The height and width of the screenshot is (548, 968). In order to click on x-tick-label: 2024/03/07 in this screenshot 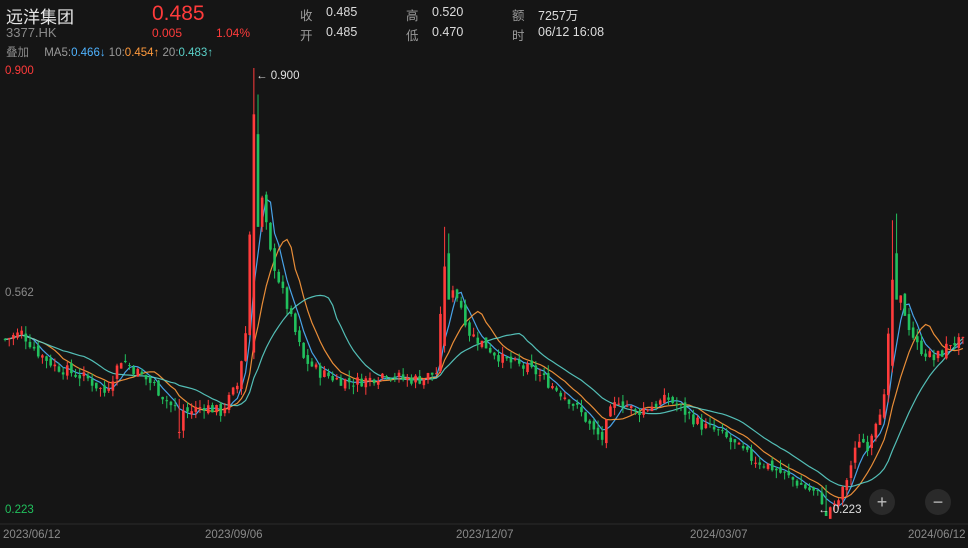, I will do `click(719, 535)`.